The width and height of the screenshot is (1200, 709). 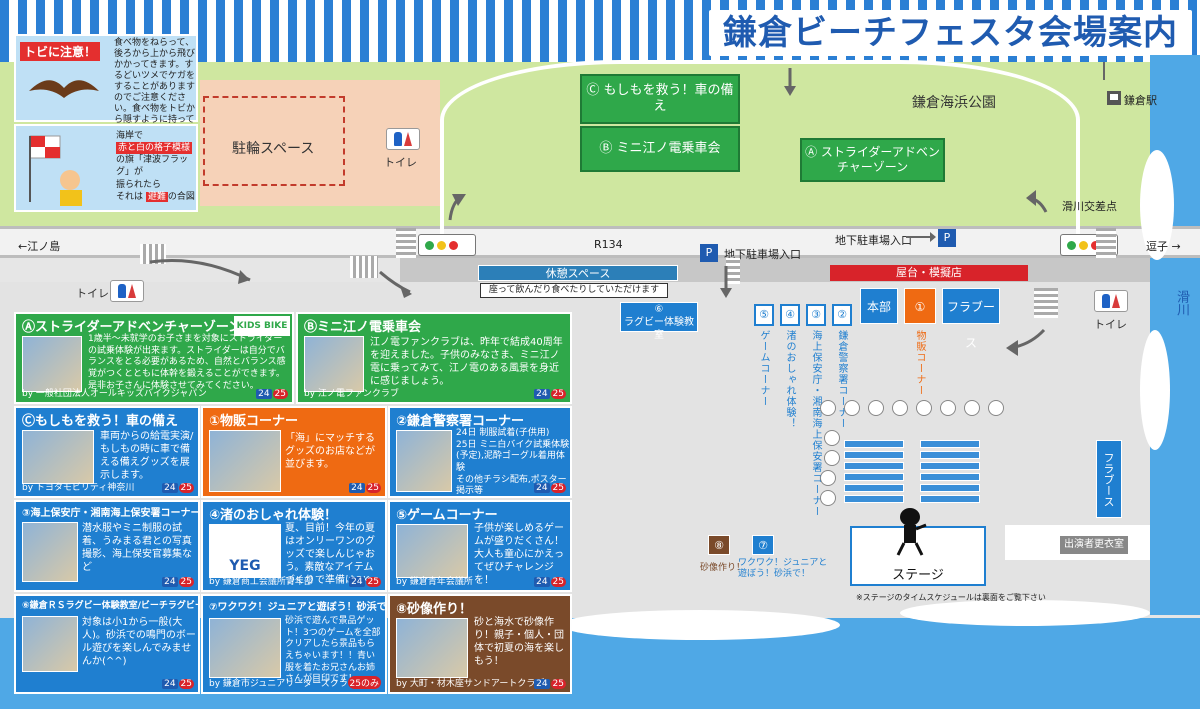 I want to click on parking-icon: P, so click(x=947, y=238).